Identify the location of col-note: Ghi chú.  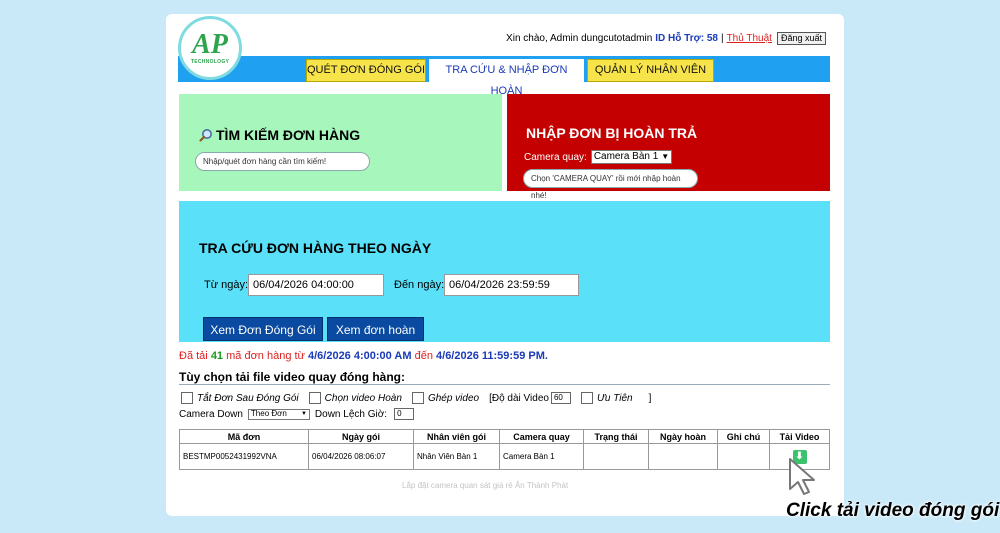
(743, 436).